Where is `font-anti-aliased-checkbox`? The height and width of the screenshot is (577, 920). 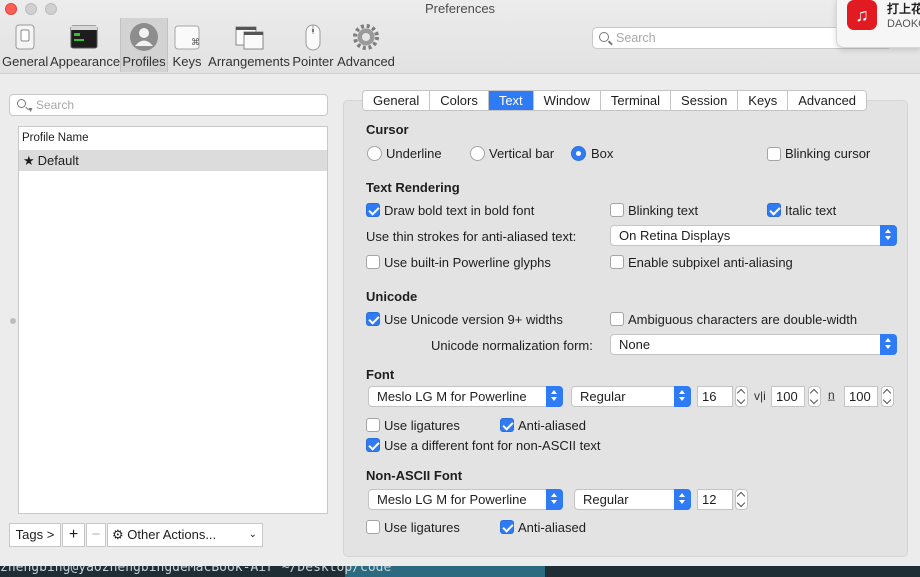
font-anti-aliased-checkbox is located at coordinates (507, 425).